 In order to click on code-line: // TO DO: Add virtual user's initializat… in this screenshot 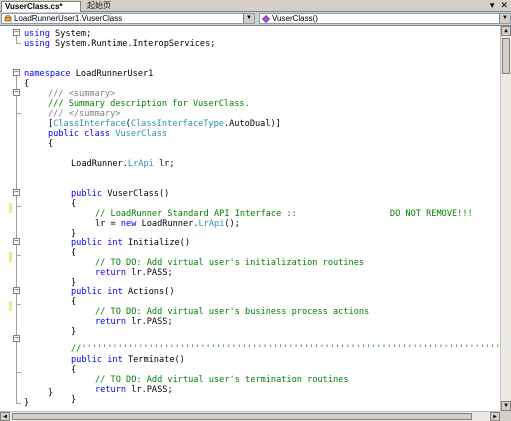, I will do `click(230, 263)`.